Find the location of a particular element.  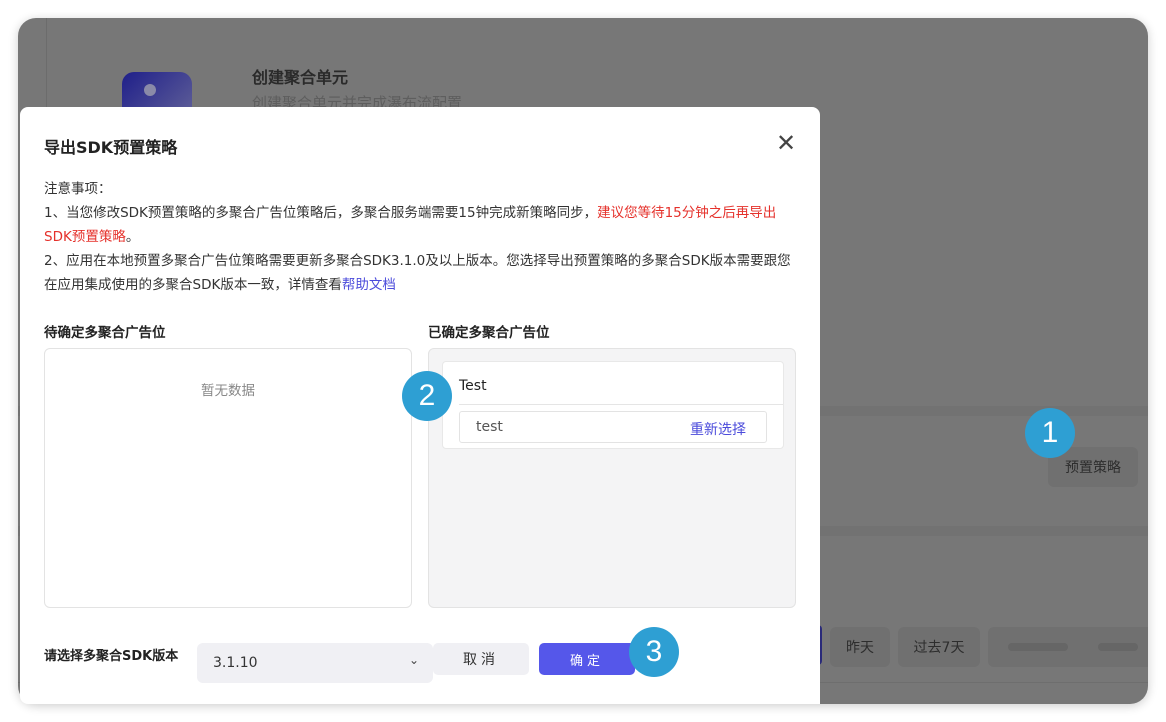

dialog-title: 导出SDK预置策略 is located at coordinates (111, 147).